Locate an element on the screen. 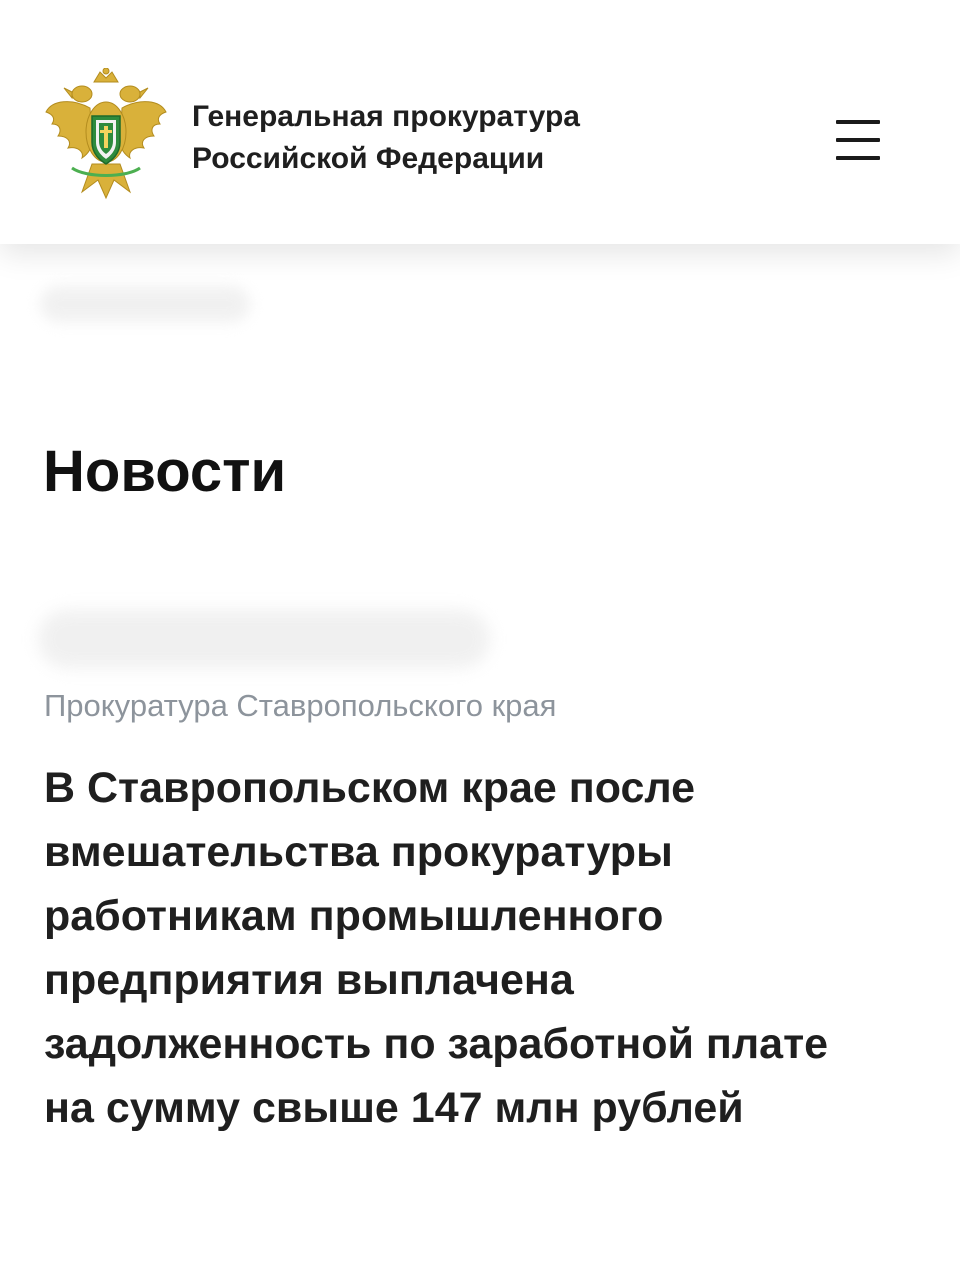 This screenshot has height=1280, width=960. hamburger-menu-button is located at coordinates (858, 140).